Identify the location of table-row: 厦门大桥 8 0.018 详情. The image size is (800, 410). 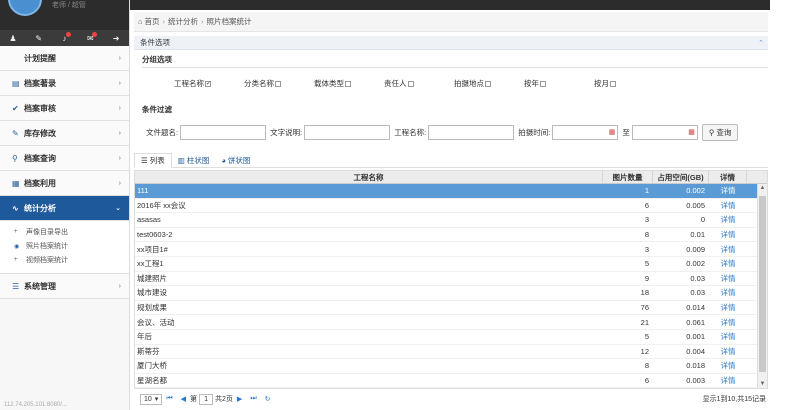
(451, 366).